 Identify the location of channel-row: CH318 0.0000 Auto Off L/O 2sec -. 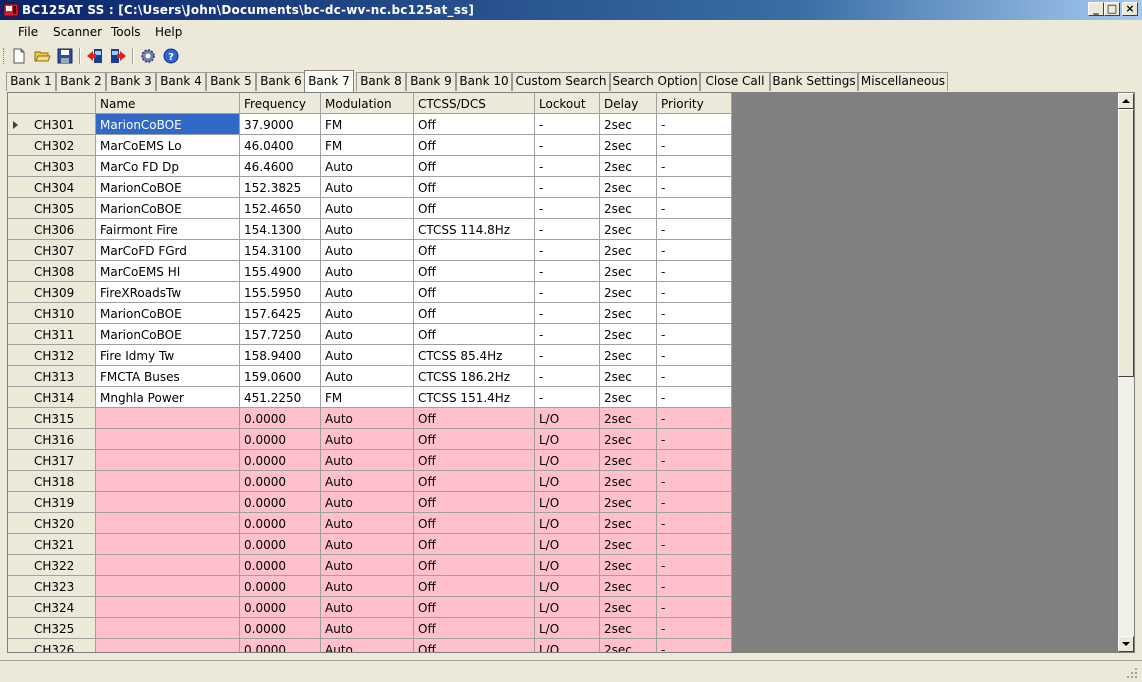
(370, 481).